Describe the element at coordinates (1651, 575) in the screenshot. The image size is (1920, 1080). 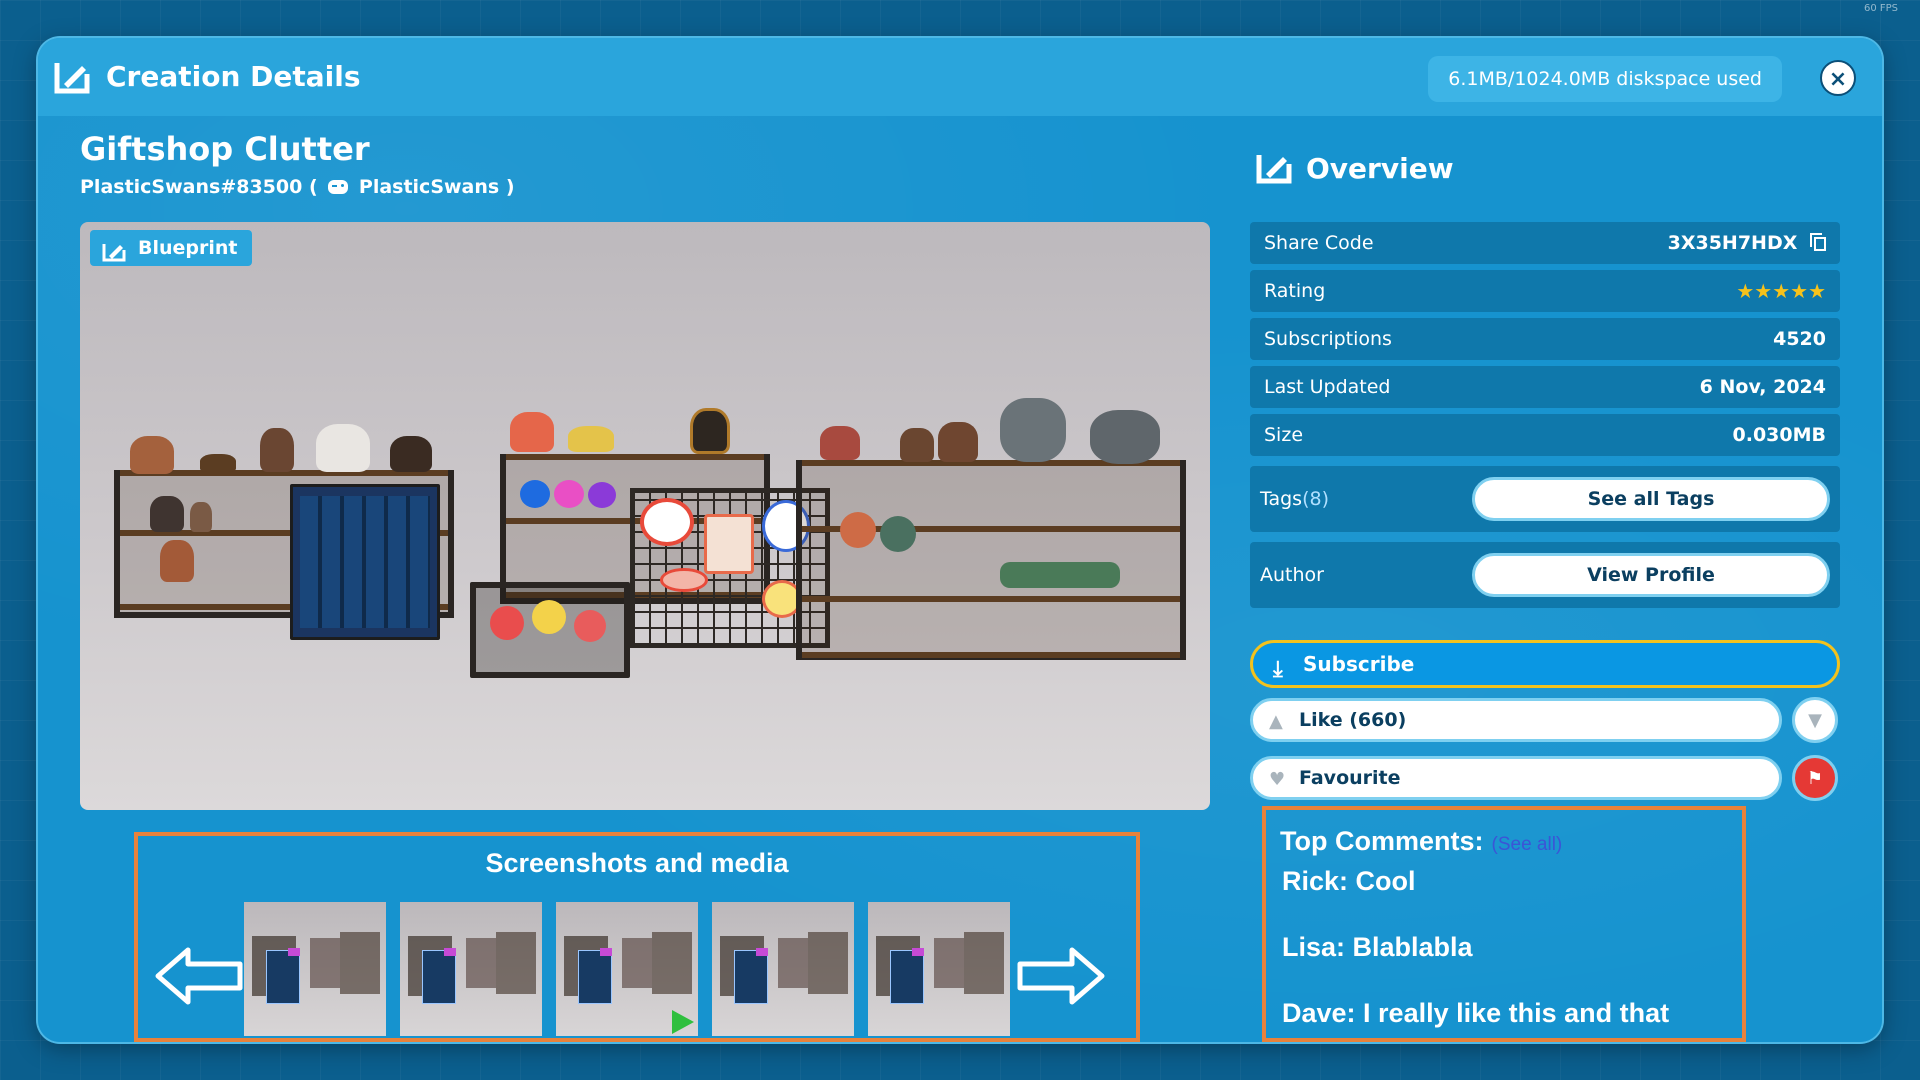
I see `view-profile-button: View Profile` at that location.